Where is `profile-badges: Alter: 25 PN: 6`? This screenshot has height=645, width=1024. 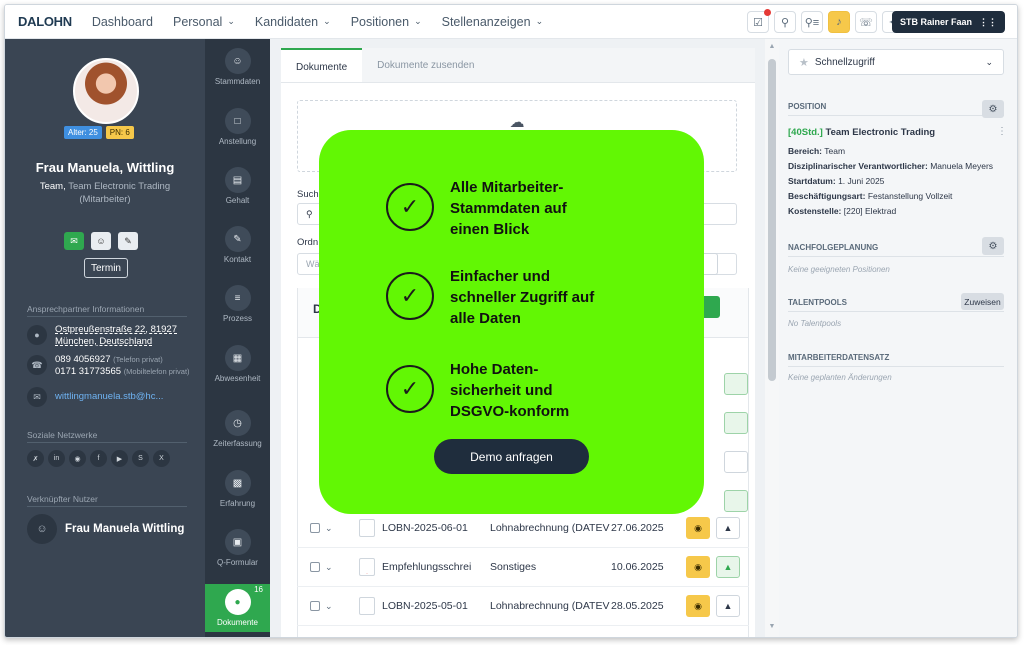
profile-badges: Alter: 25 PN: 6 is located at coordinates (99, 132).